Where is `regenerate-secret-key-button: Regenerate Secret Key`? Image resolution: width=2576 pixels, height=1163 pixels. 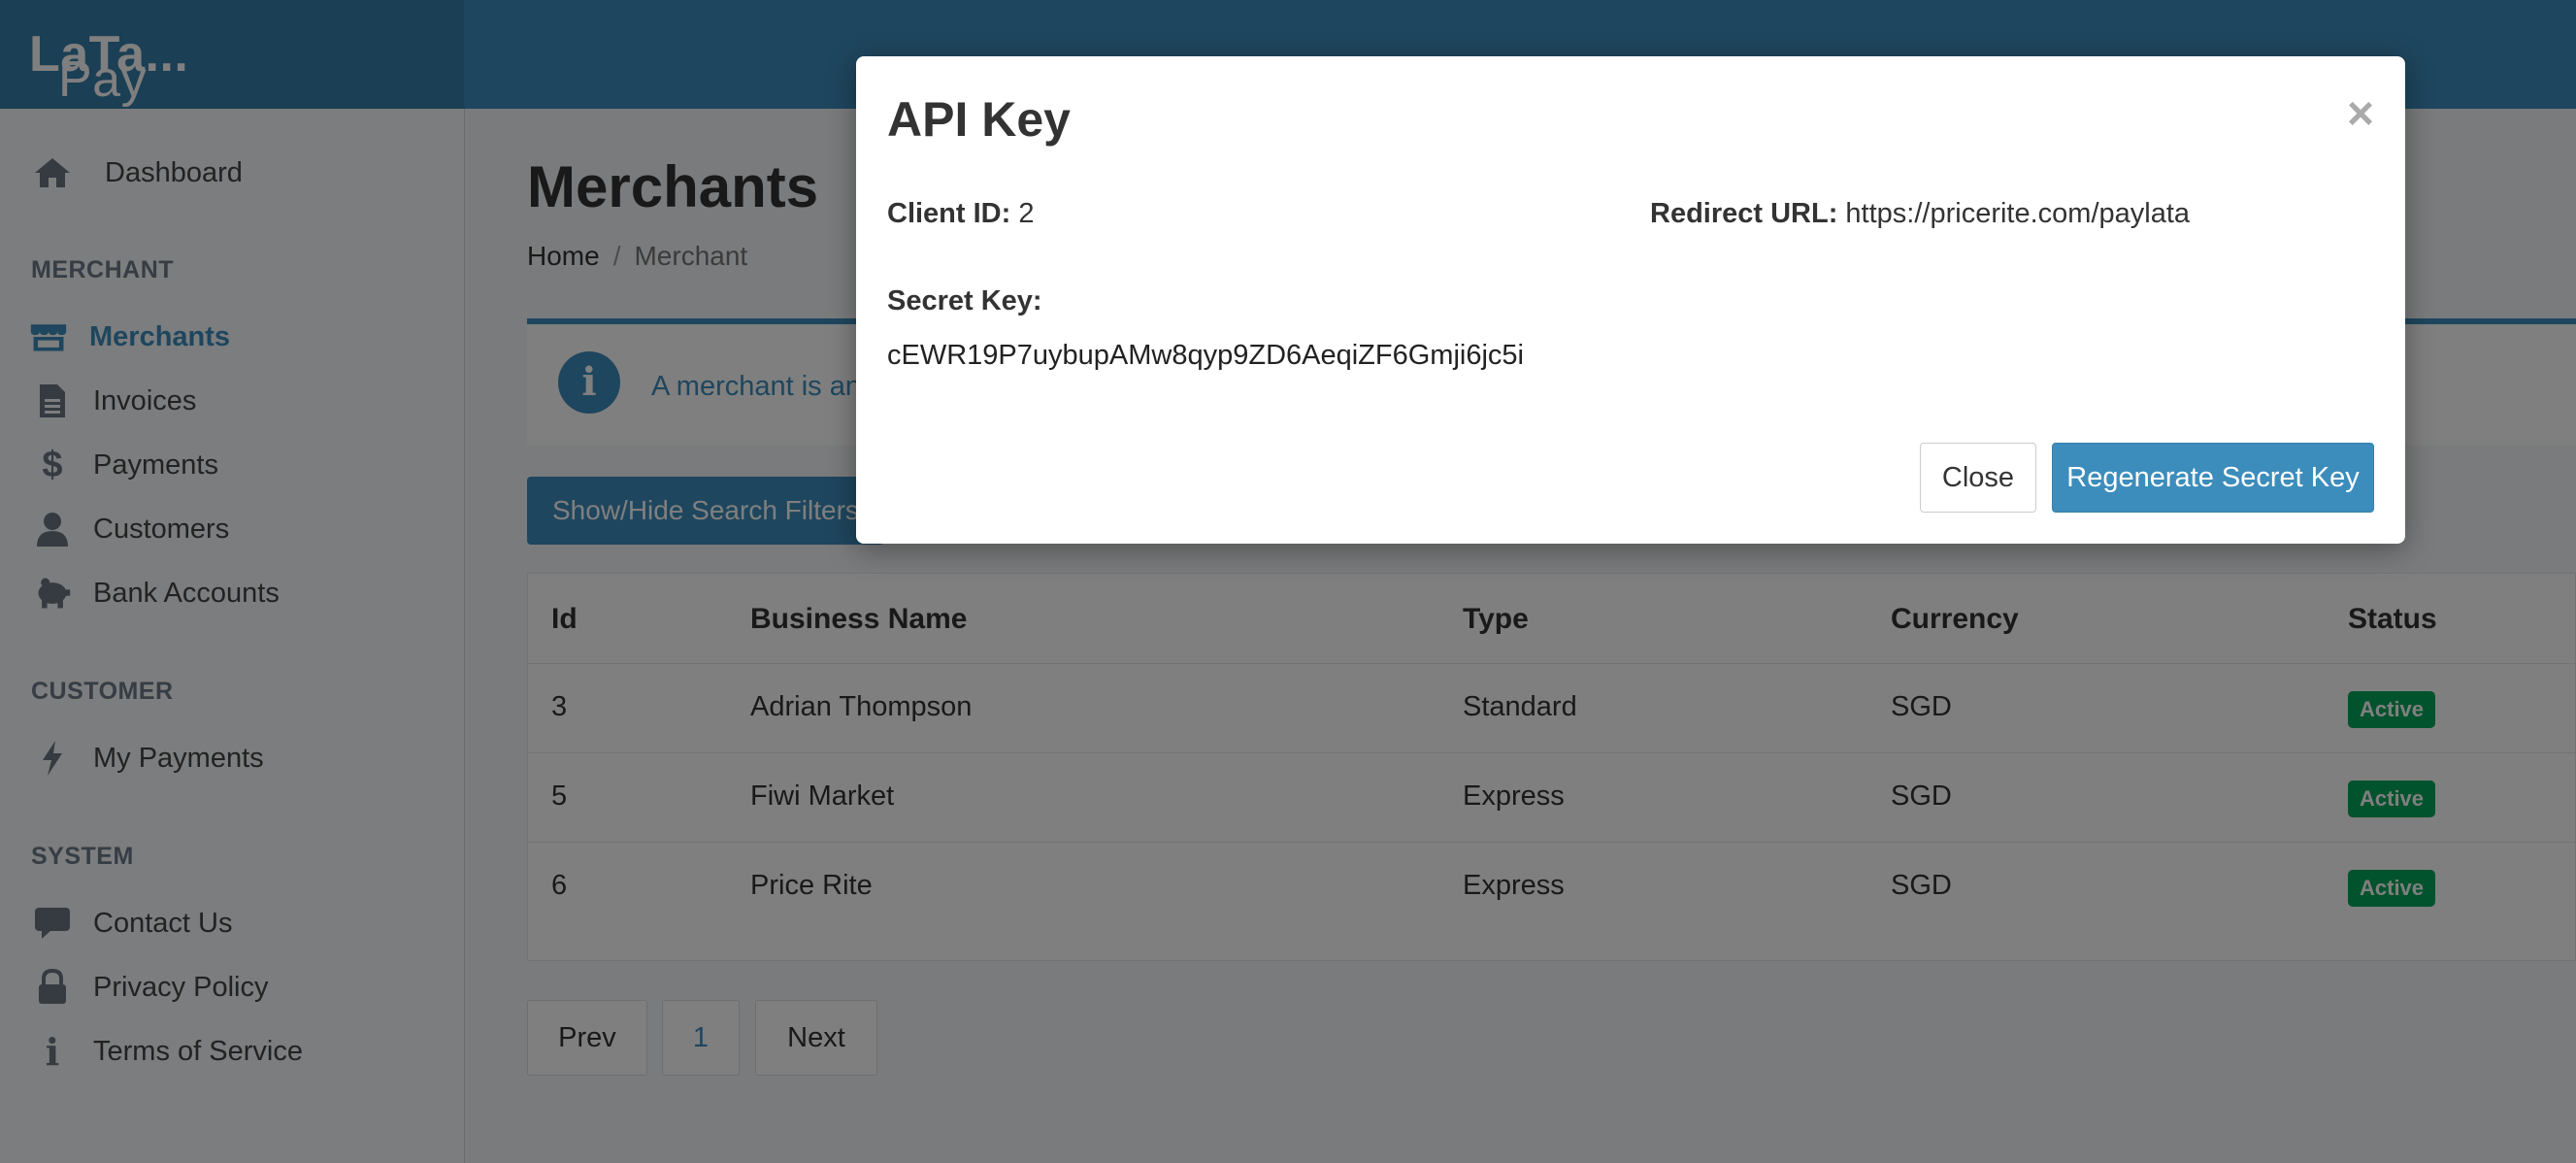
regenerate-secret-key-button: Regenerate Secret Key is located at coordinates (2213, 478).